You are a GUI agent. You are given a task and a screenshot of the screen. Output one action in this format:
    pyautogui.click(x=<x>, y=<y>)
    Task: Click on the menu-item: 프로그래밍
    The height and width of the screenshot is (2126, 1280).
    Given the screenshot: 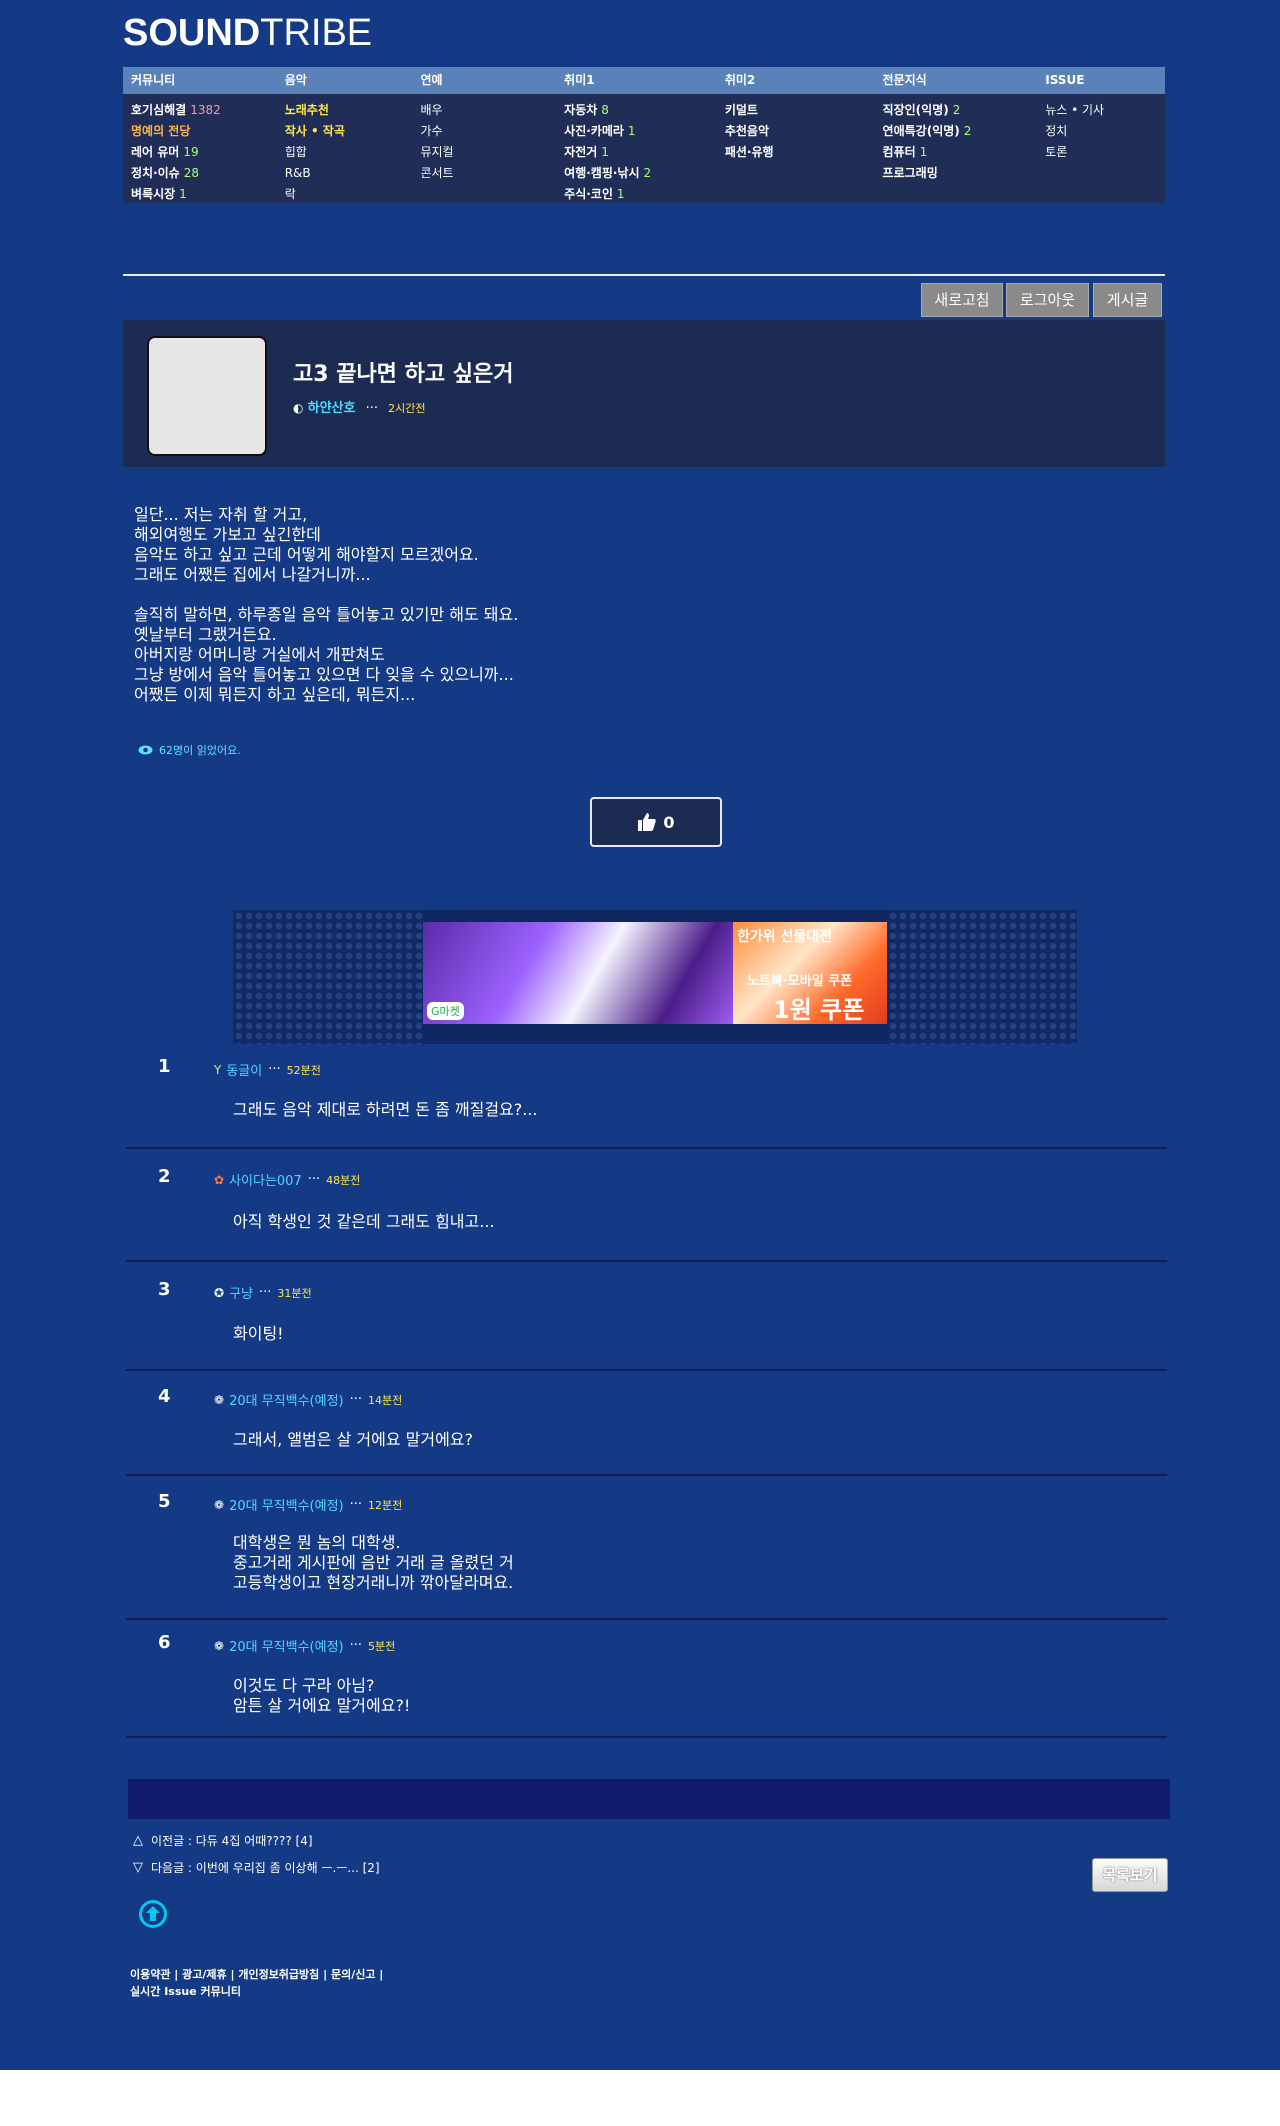 What is the action you would take?
    pyautogui.click(x=960, y=173)
    